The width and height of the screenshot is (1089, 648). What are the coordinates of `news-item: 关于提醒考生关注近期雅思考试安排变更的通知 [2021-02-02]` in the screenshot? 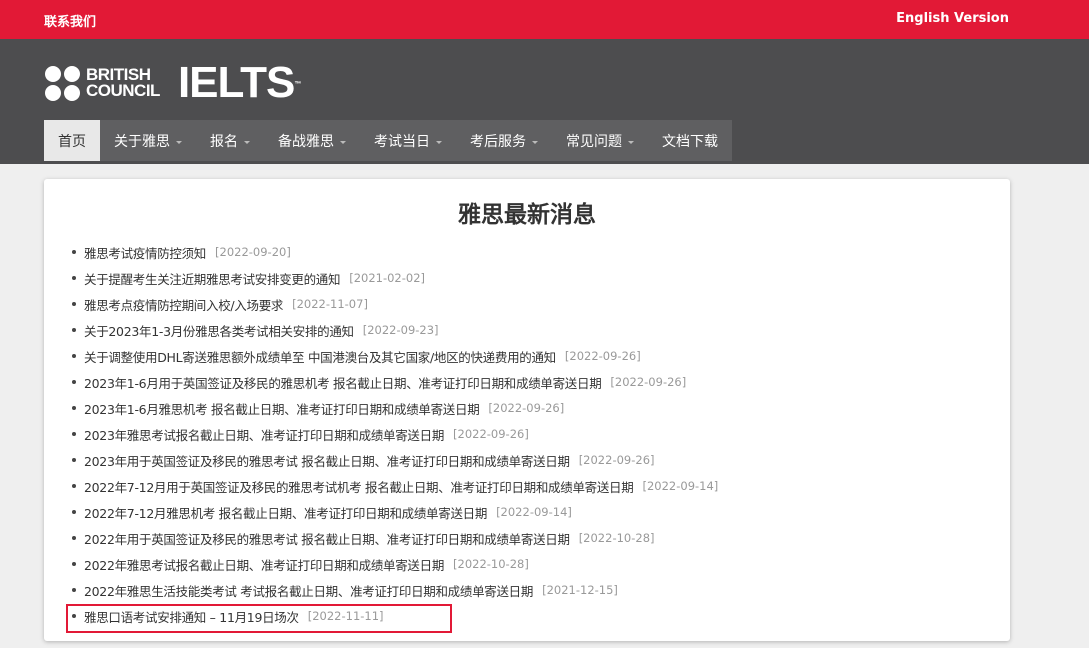 It's located at (394, 278).